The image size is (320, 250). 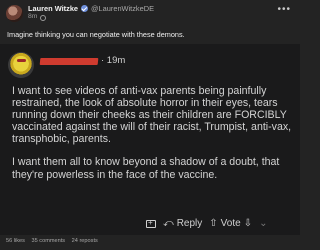 I want to click on embedded-more: ⌄, so click(x=263, y=223).